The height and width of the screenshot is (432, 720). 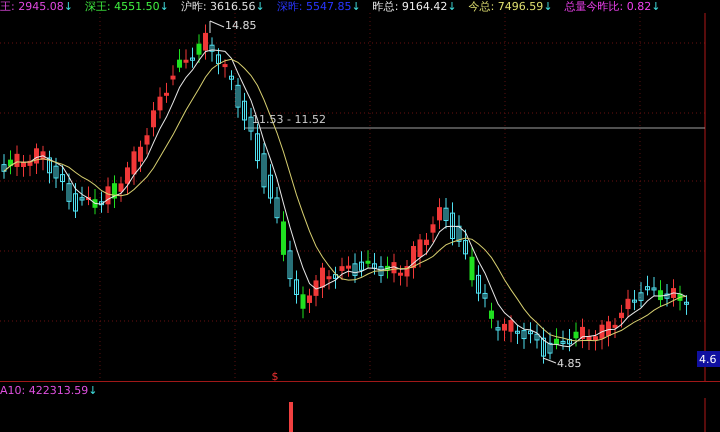 What do you see at coordinates (122, 6) in the screenshot?
I see `index-reading: 深王: 4551.50` at bounding box center [122, 6].